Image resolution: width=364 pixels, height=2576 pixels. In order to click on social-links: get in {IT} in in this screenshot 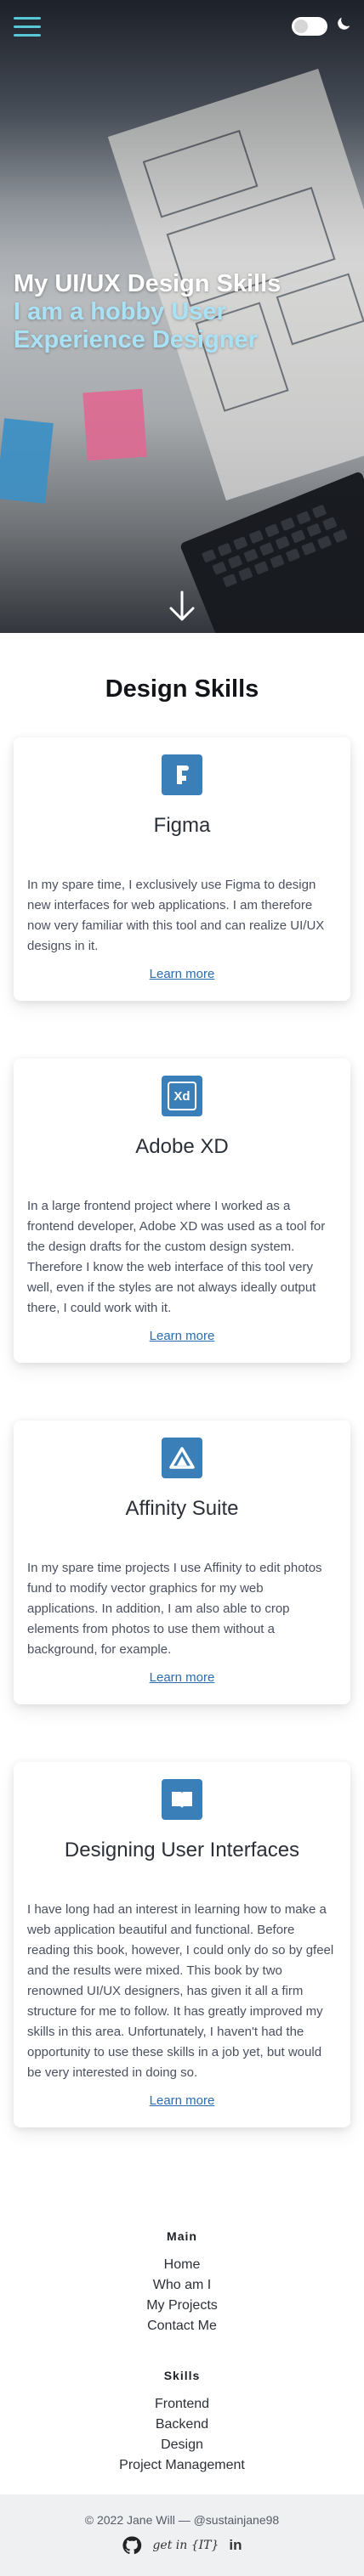, I will do `click(182, 2545)`.